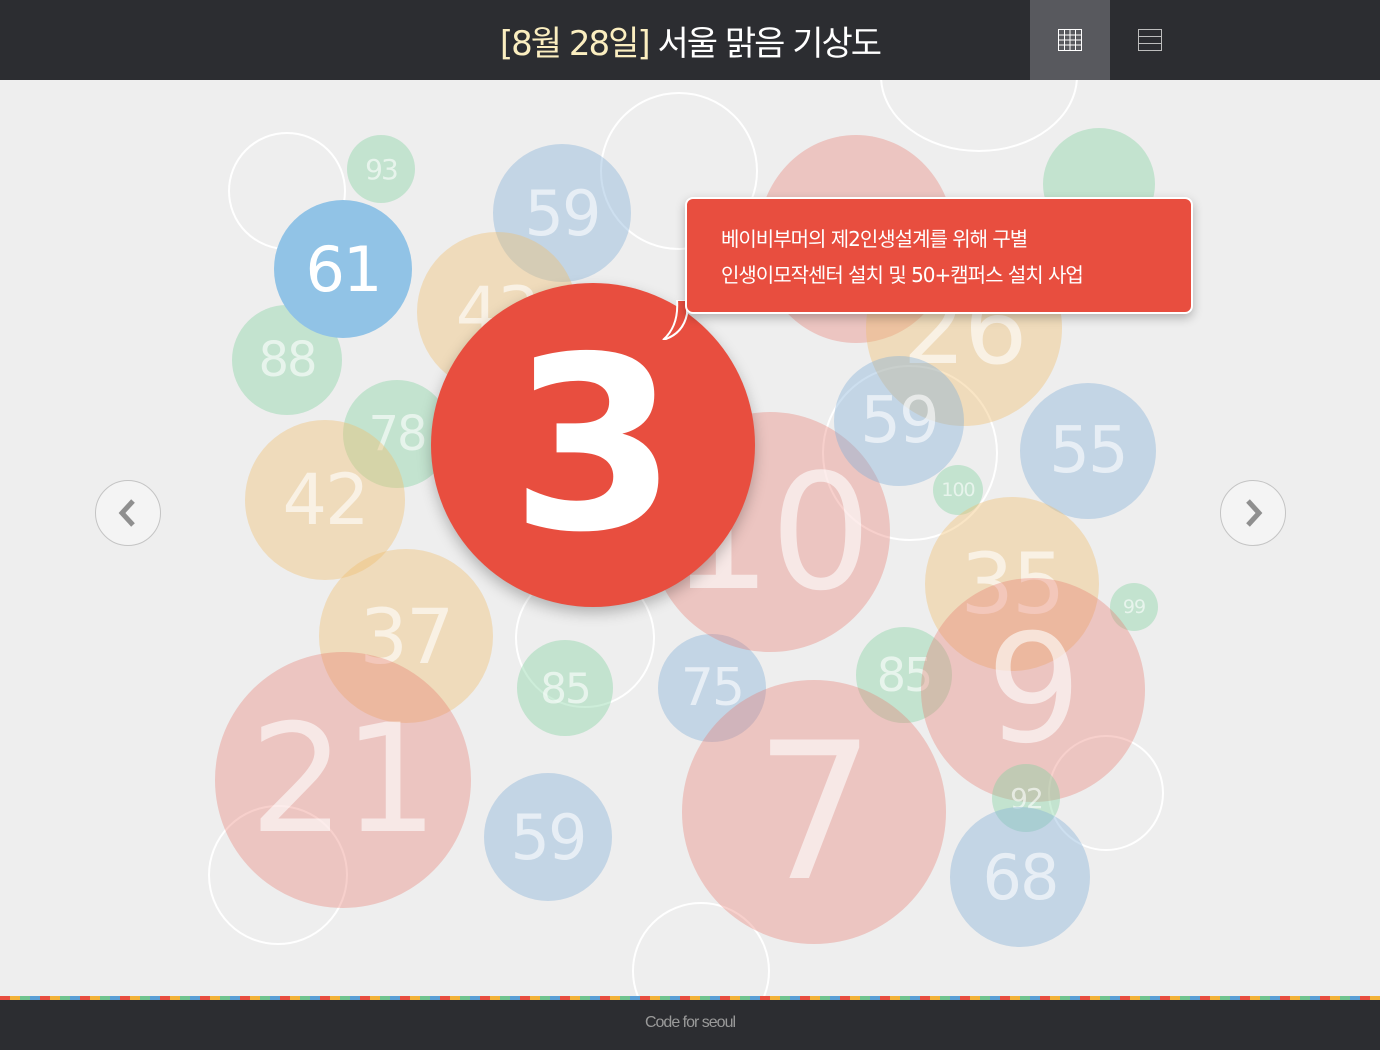  I want to click on list-icon, so click(1150, 40).